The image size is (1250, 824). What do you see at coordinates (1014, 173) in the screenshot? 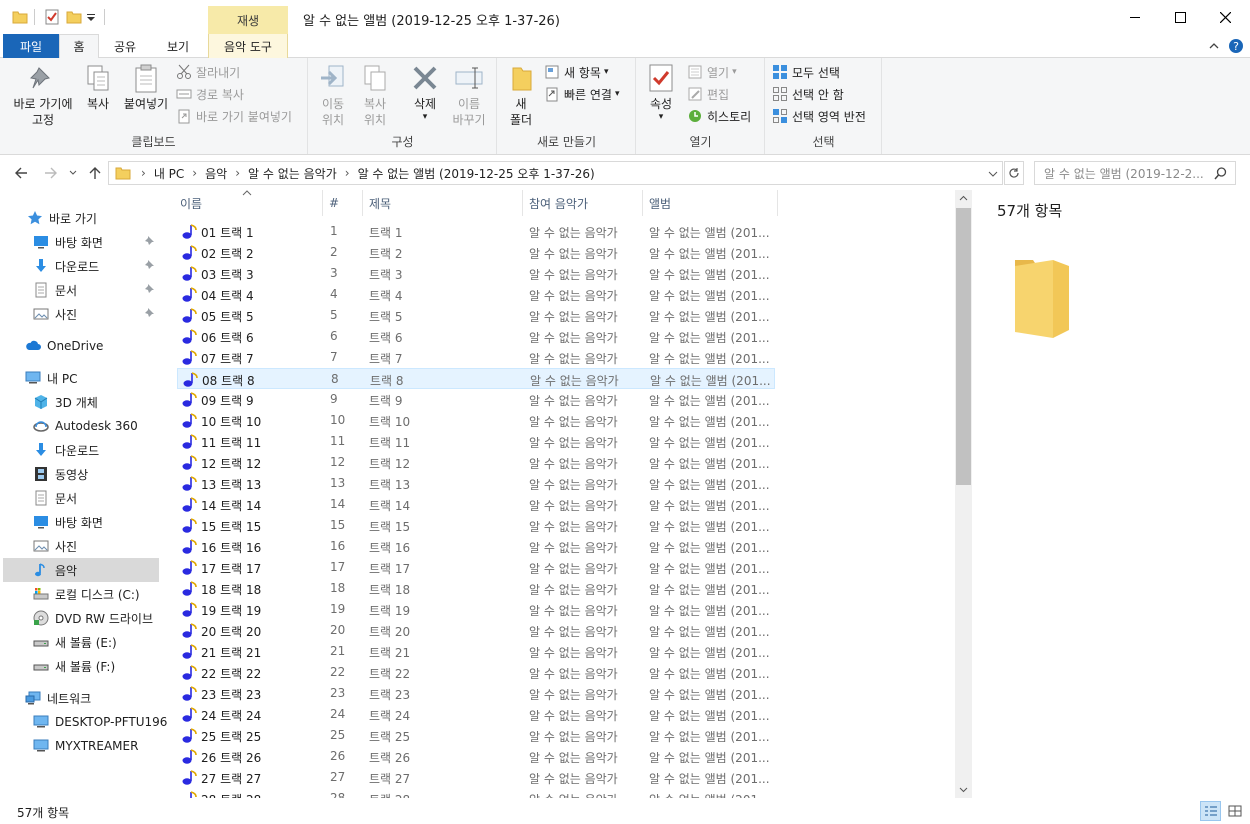
I see `refresh-button` at bounding box center [1014, 173].